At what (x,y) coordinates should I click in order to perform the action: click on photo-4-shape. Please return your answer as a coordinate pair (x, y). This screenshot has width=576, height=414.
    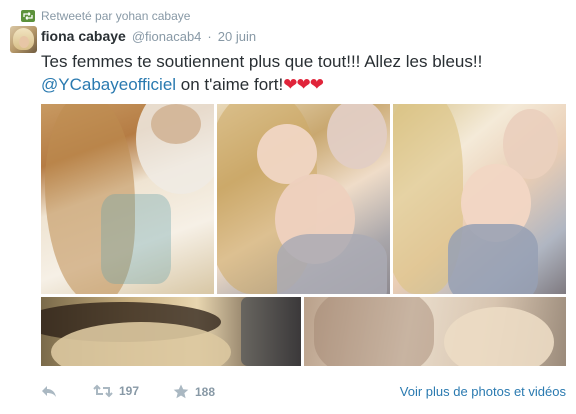
    Looking at the image, I should click on (271, 331).